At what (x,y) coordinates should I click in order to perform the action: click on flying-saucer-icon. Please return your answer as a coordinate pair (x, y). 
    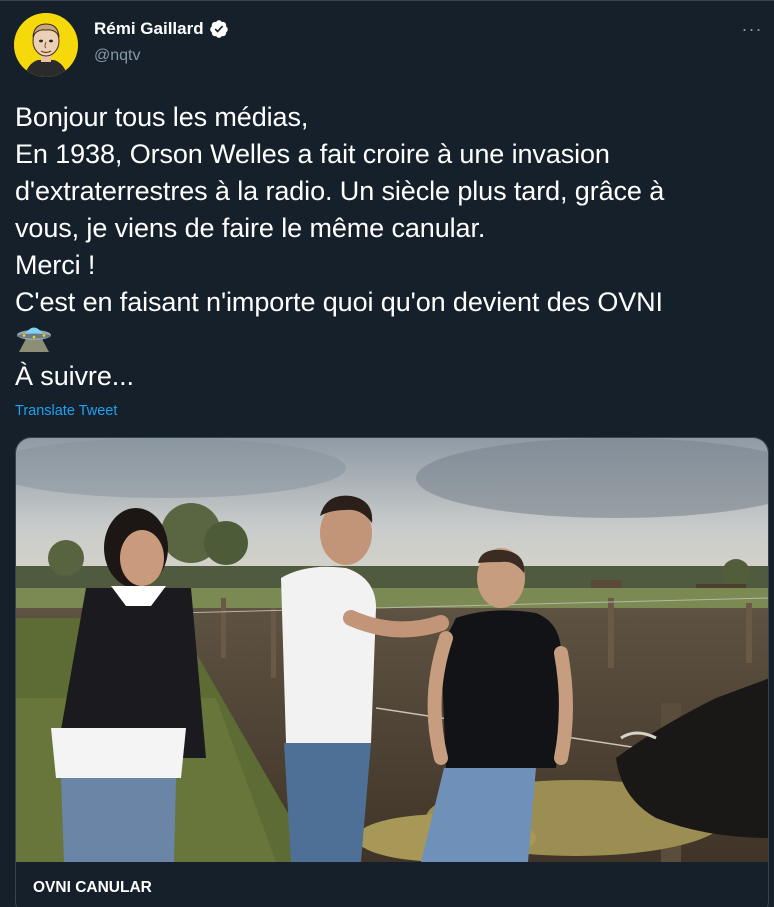
    Looking at the image, I should click on (34, 339).